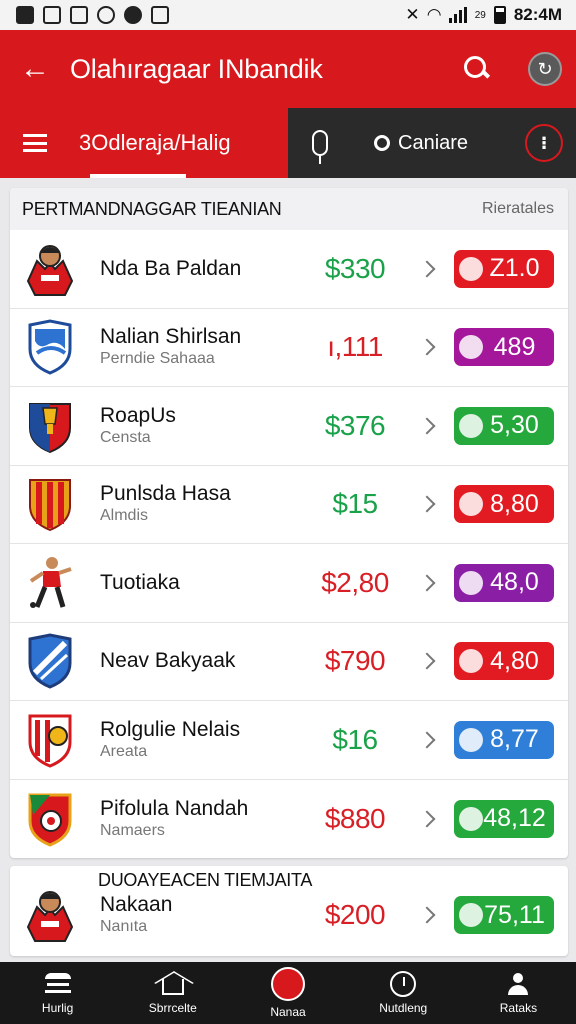  I want to click on clock-time: 82:4M, so click(537, 14).